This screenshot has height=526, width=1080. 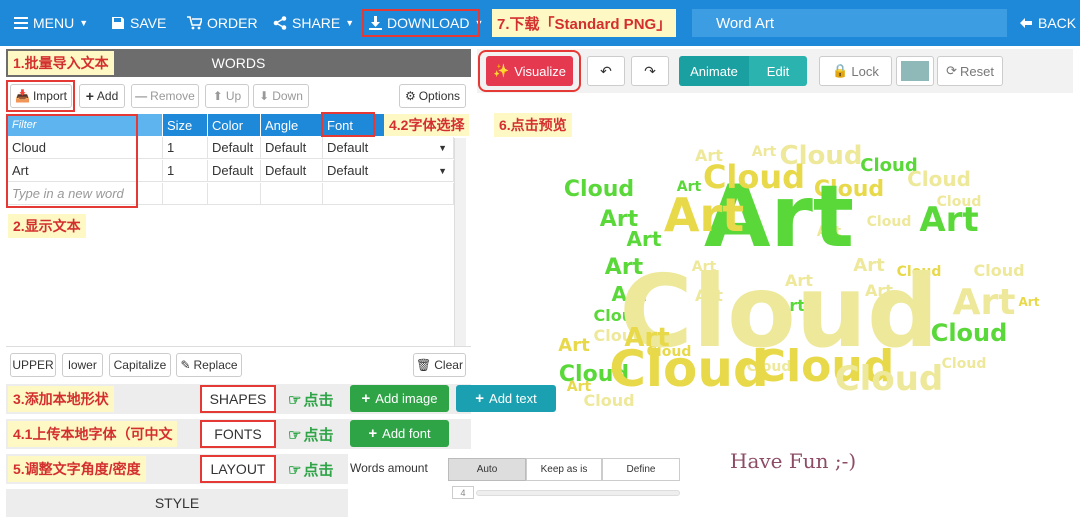 I want to click on table-scrollbar, so click(x=460, y=242).